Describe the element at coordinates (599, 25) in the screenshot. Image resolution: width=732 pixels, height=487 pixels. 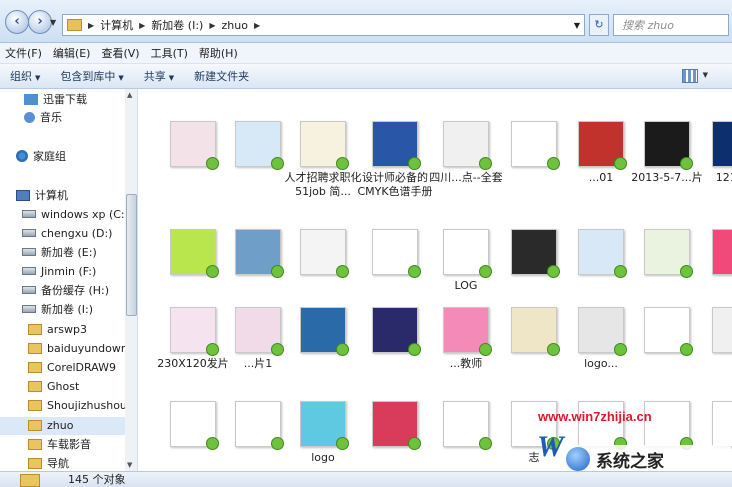
I see `refresh-button: ↻` at that location.